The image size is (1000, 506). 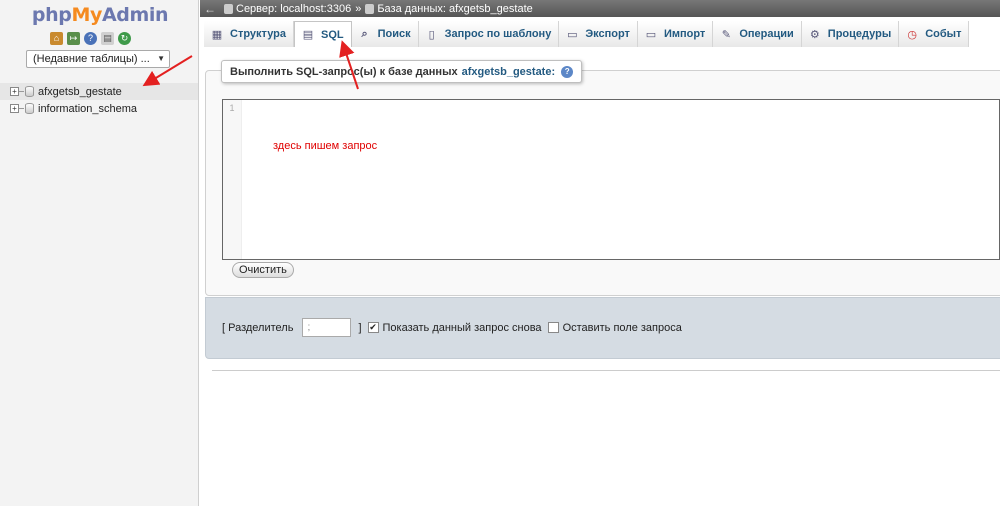 I want to click on tab-query: ▯ Запрос по шаблону, so click(x=489, y=34).